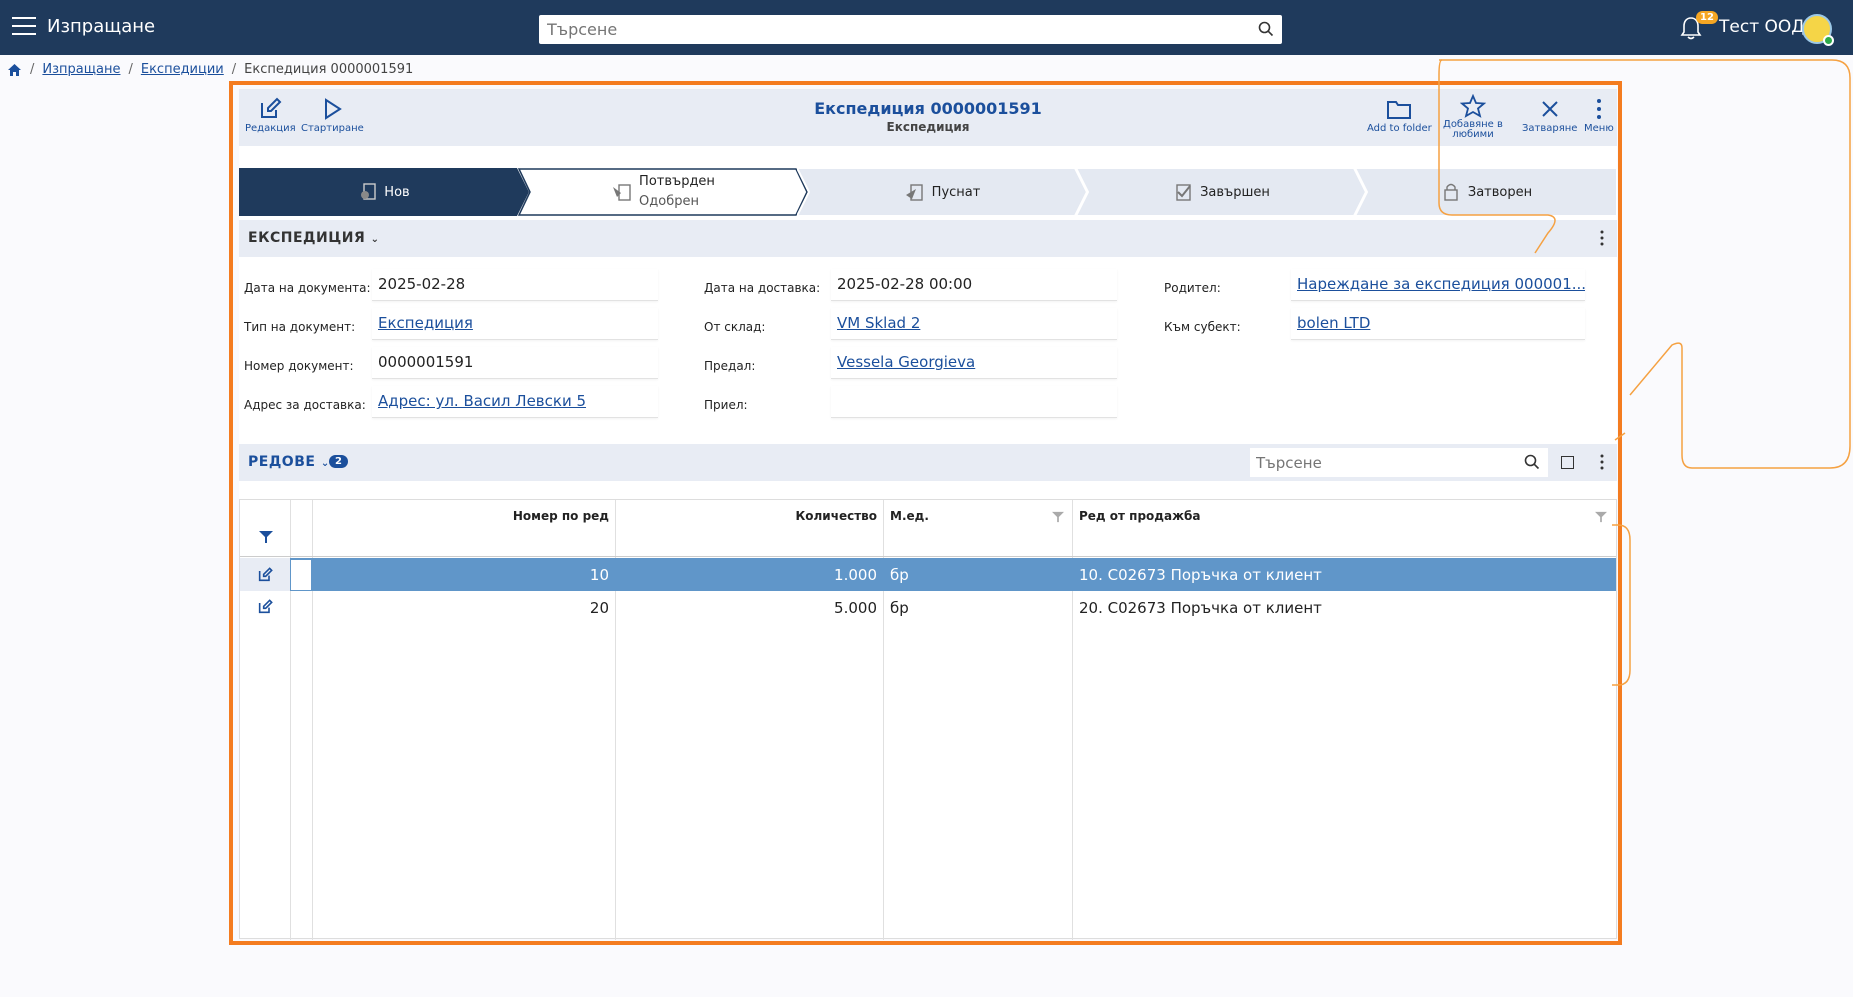 Image resolution: width=1853 pixels, height=997 pixels. What do you see at coordinates (1644, 372) in the screenshot?
I see `annotation-callout-lines` at bounding box center [1644, 372].